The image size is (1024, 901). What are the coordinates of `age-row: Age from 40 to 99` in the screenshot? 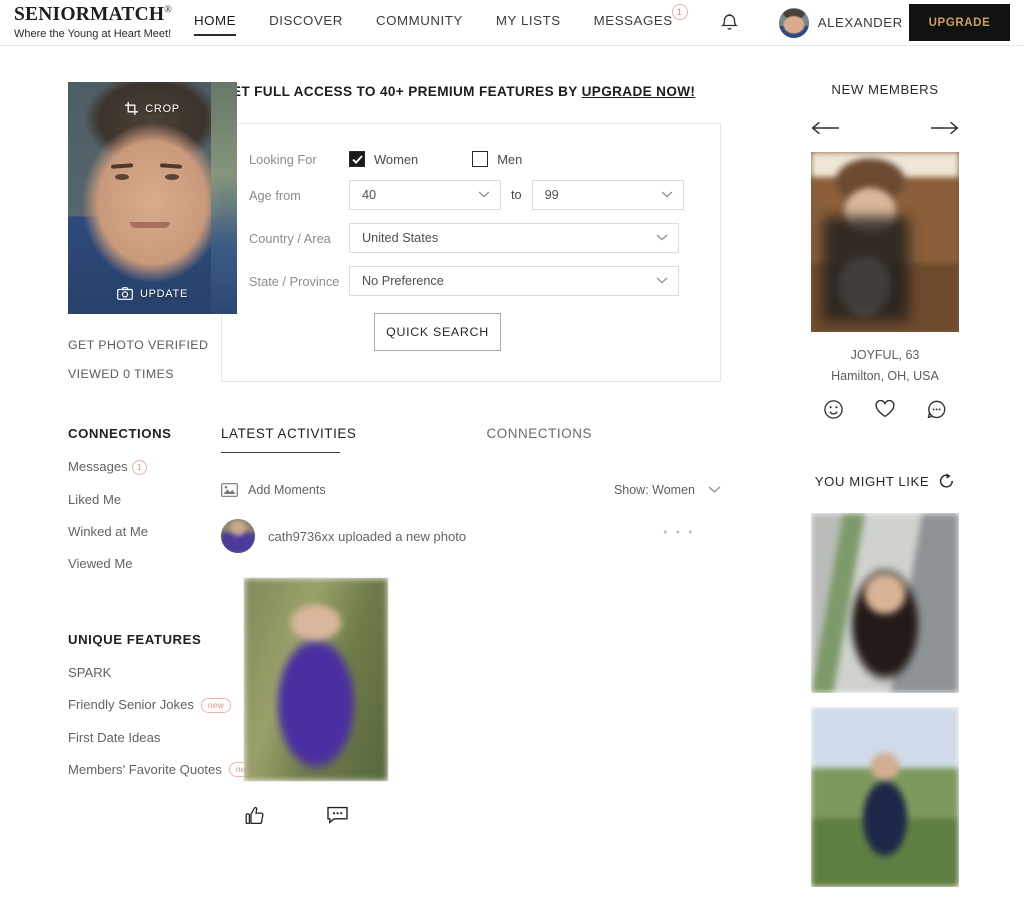 It's located at (471, 195).